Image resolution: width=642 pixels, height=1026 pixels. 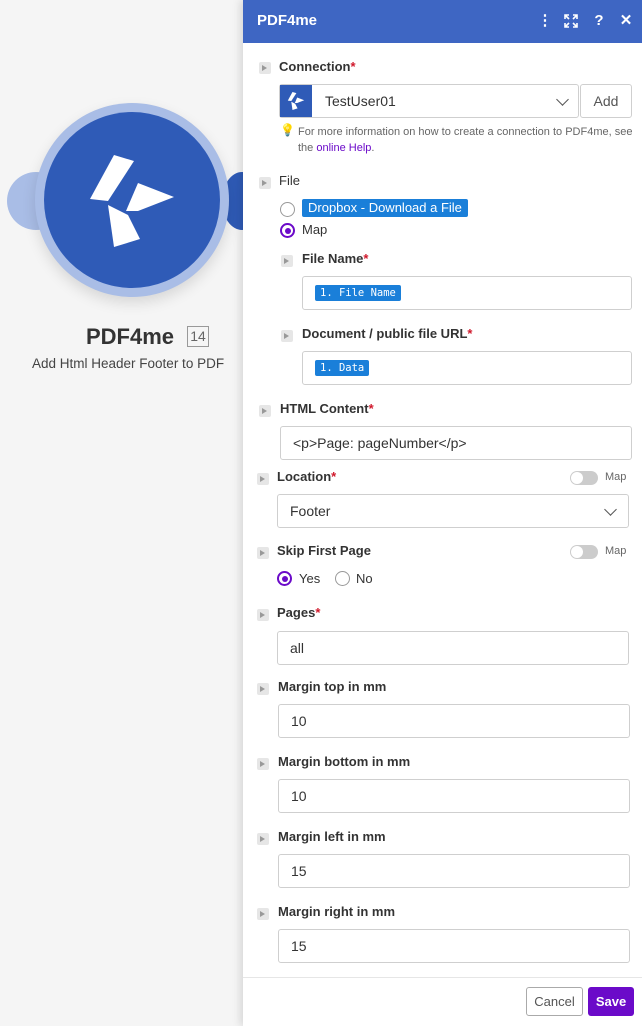 I want to click on add-connection-button: Add, so click(x=606, y=101).